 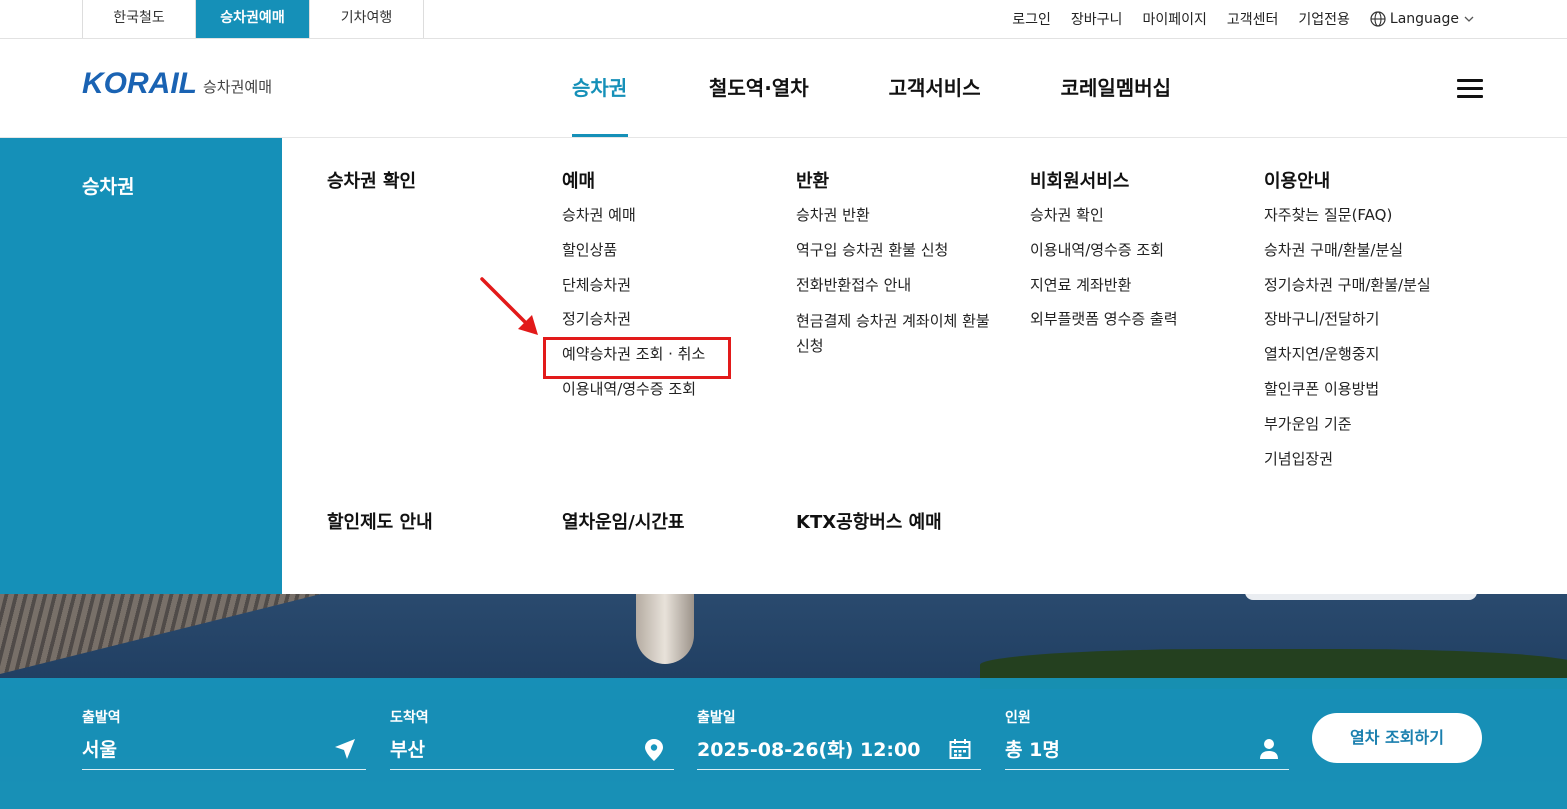 What do you see at coordinates (238, 87) in the screenshot?
I see `logo-subtitle: 승차권예매` at bounding box center [238, 87].